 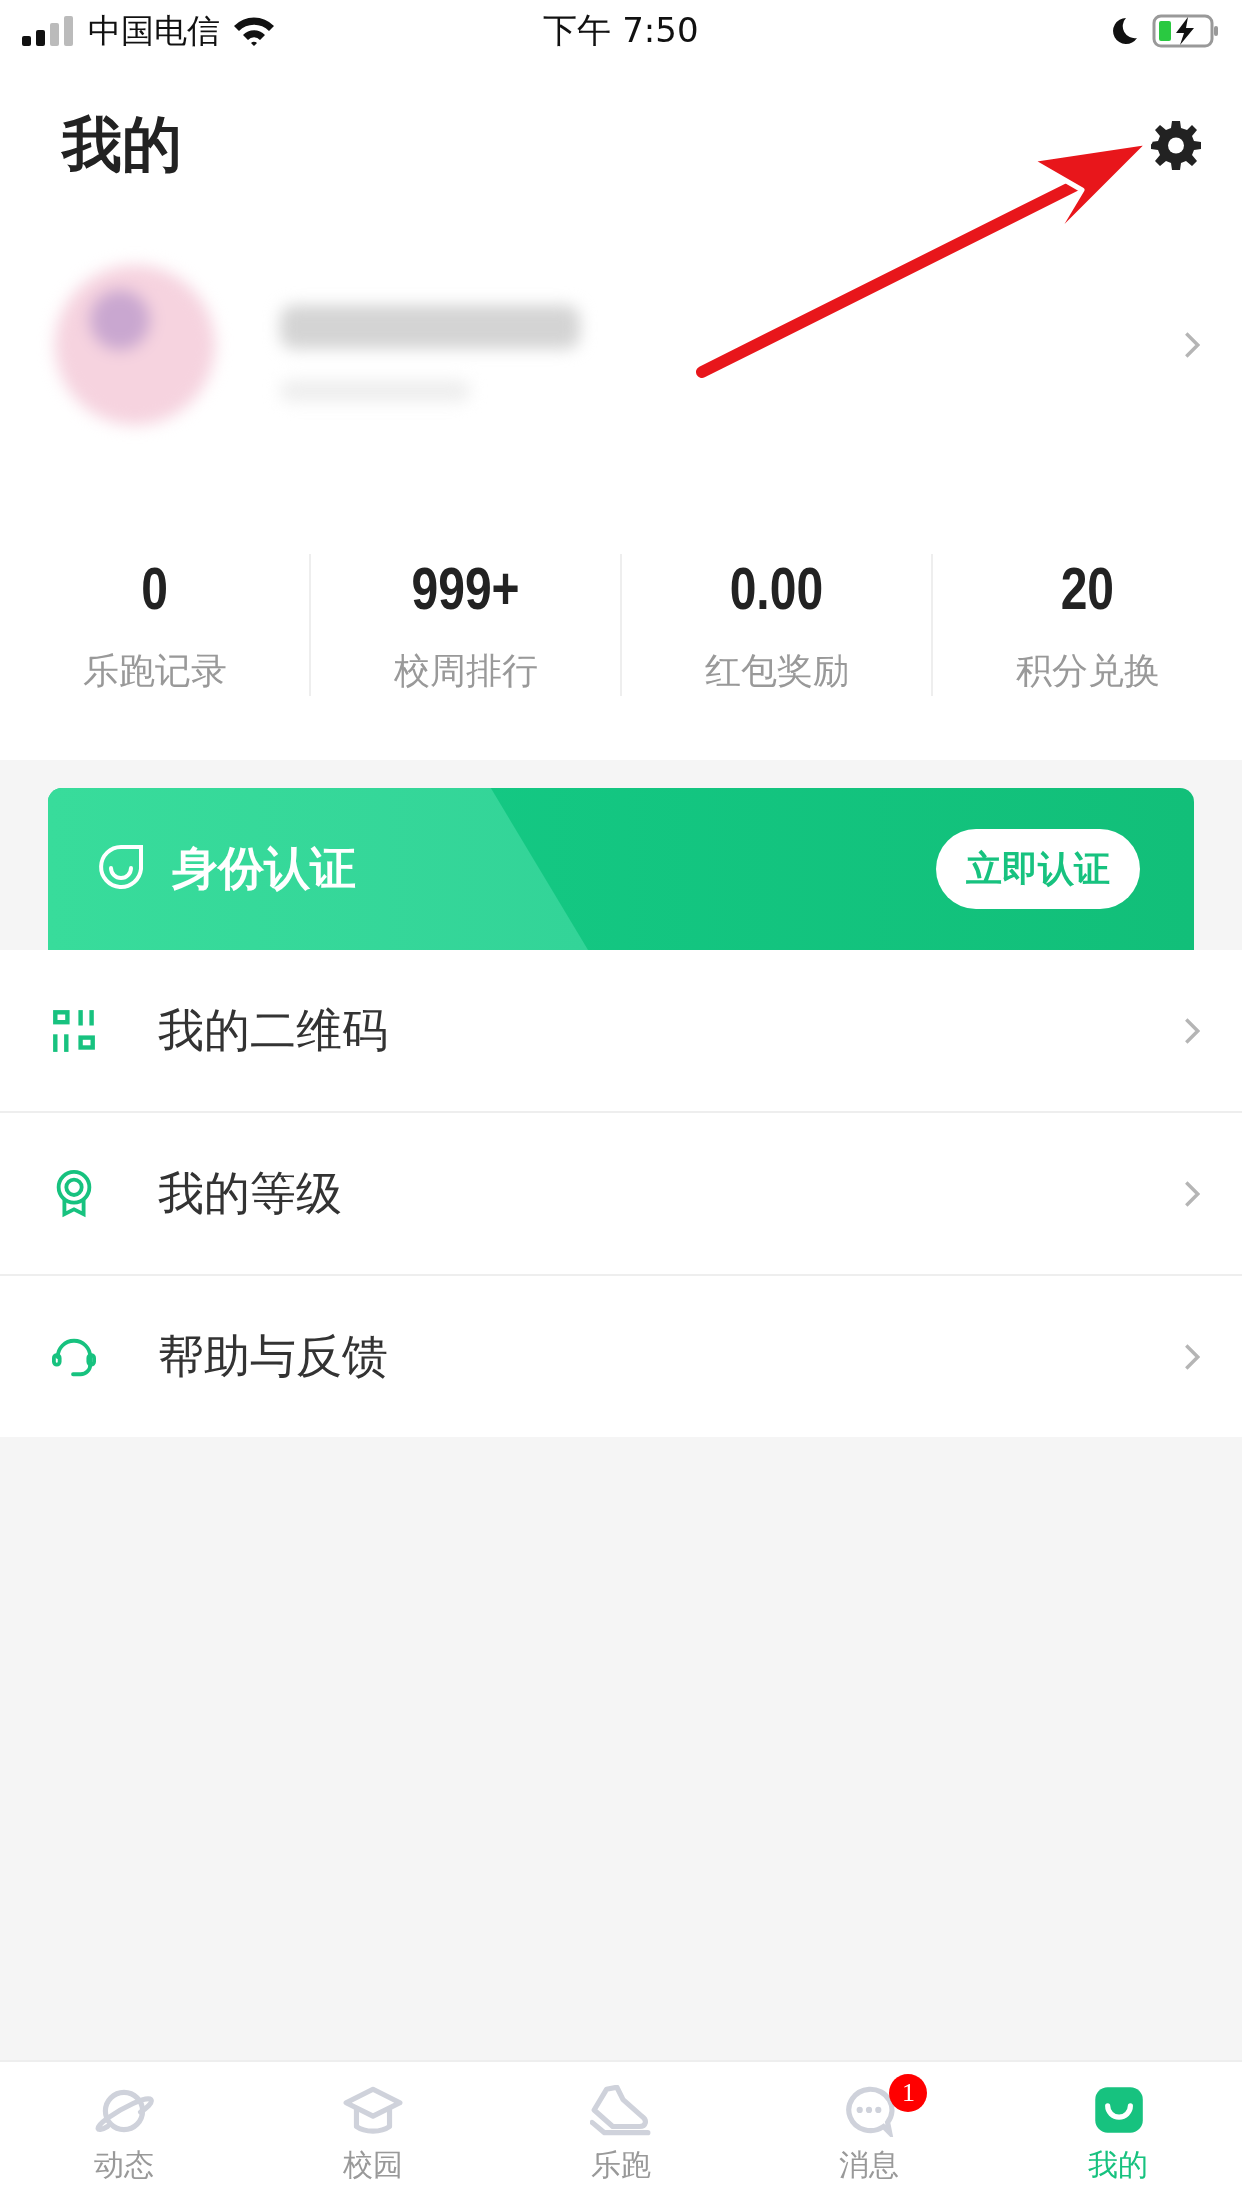 I want to click on stat-value: 0.00, so click(x=776, y=588).